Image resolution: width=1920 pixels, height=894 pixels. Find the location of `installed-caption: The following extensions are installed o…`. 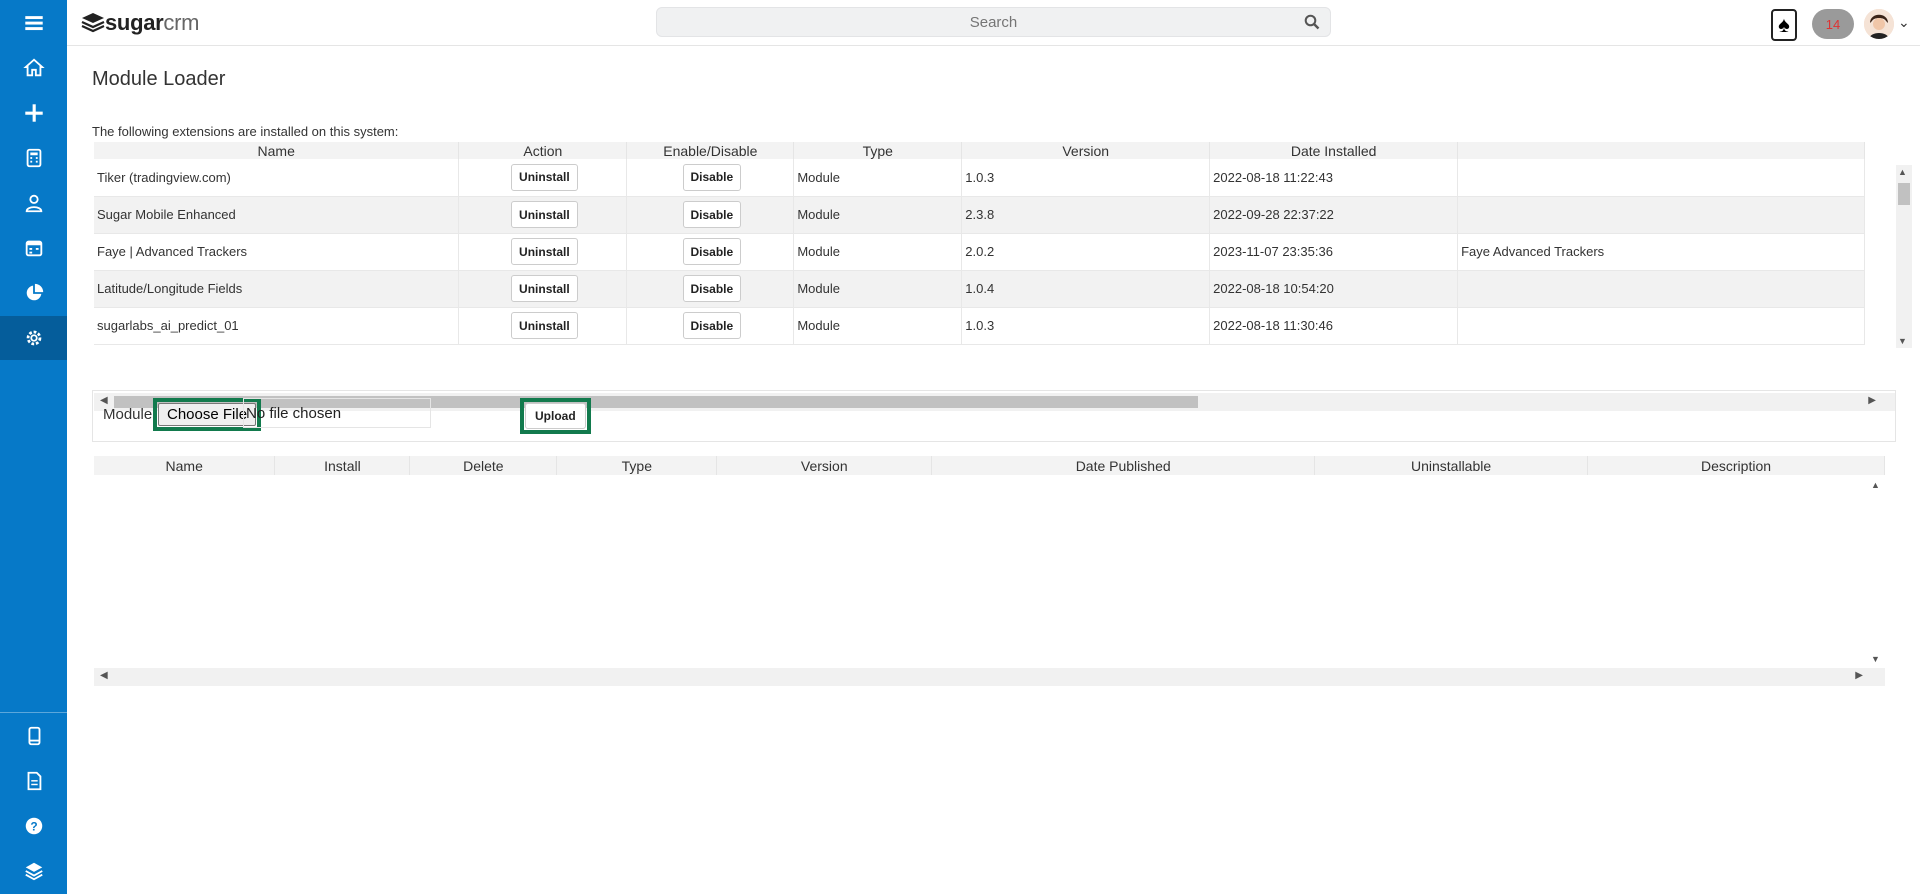

installed-caption: The following extensions are installed o… is located at coordinates (245, 131).